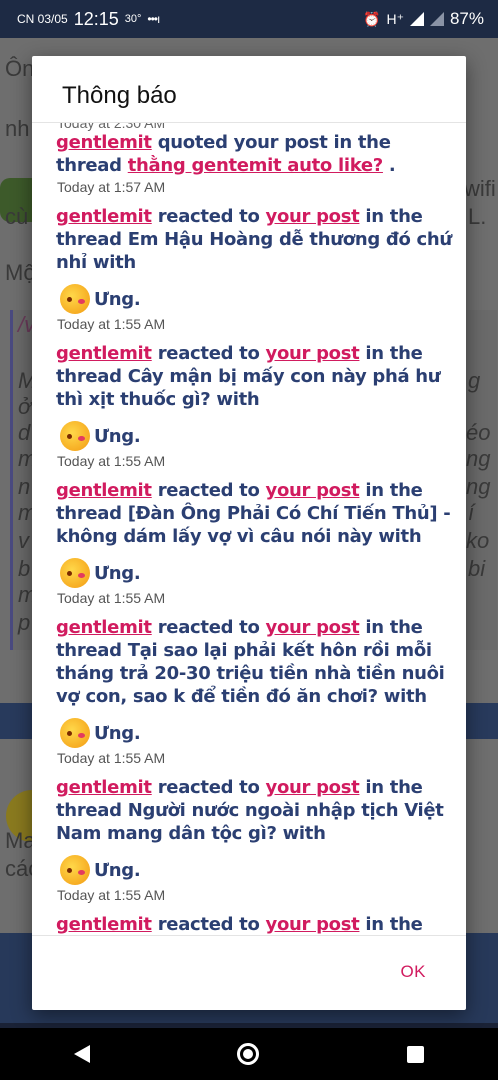 Image resolution: width=498 pixels, height=1080 pixels. Describe the element at coordinates (119, 95) in the screenshot. I see `dialog-title: Thông báo` at that location.